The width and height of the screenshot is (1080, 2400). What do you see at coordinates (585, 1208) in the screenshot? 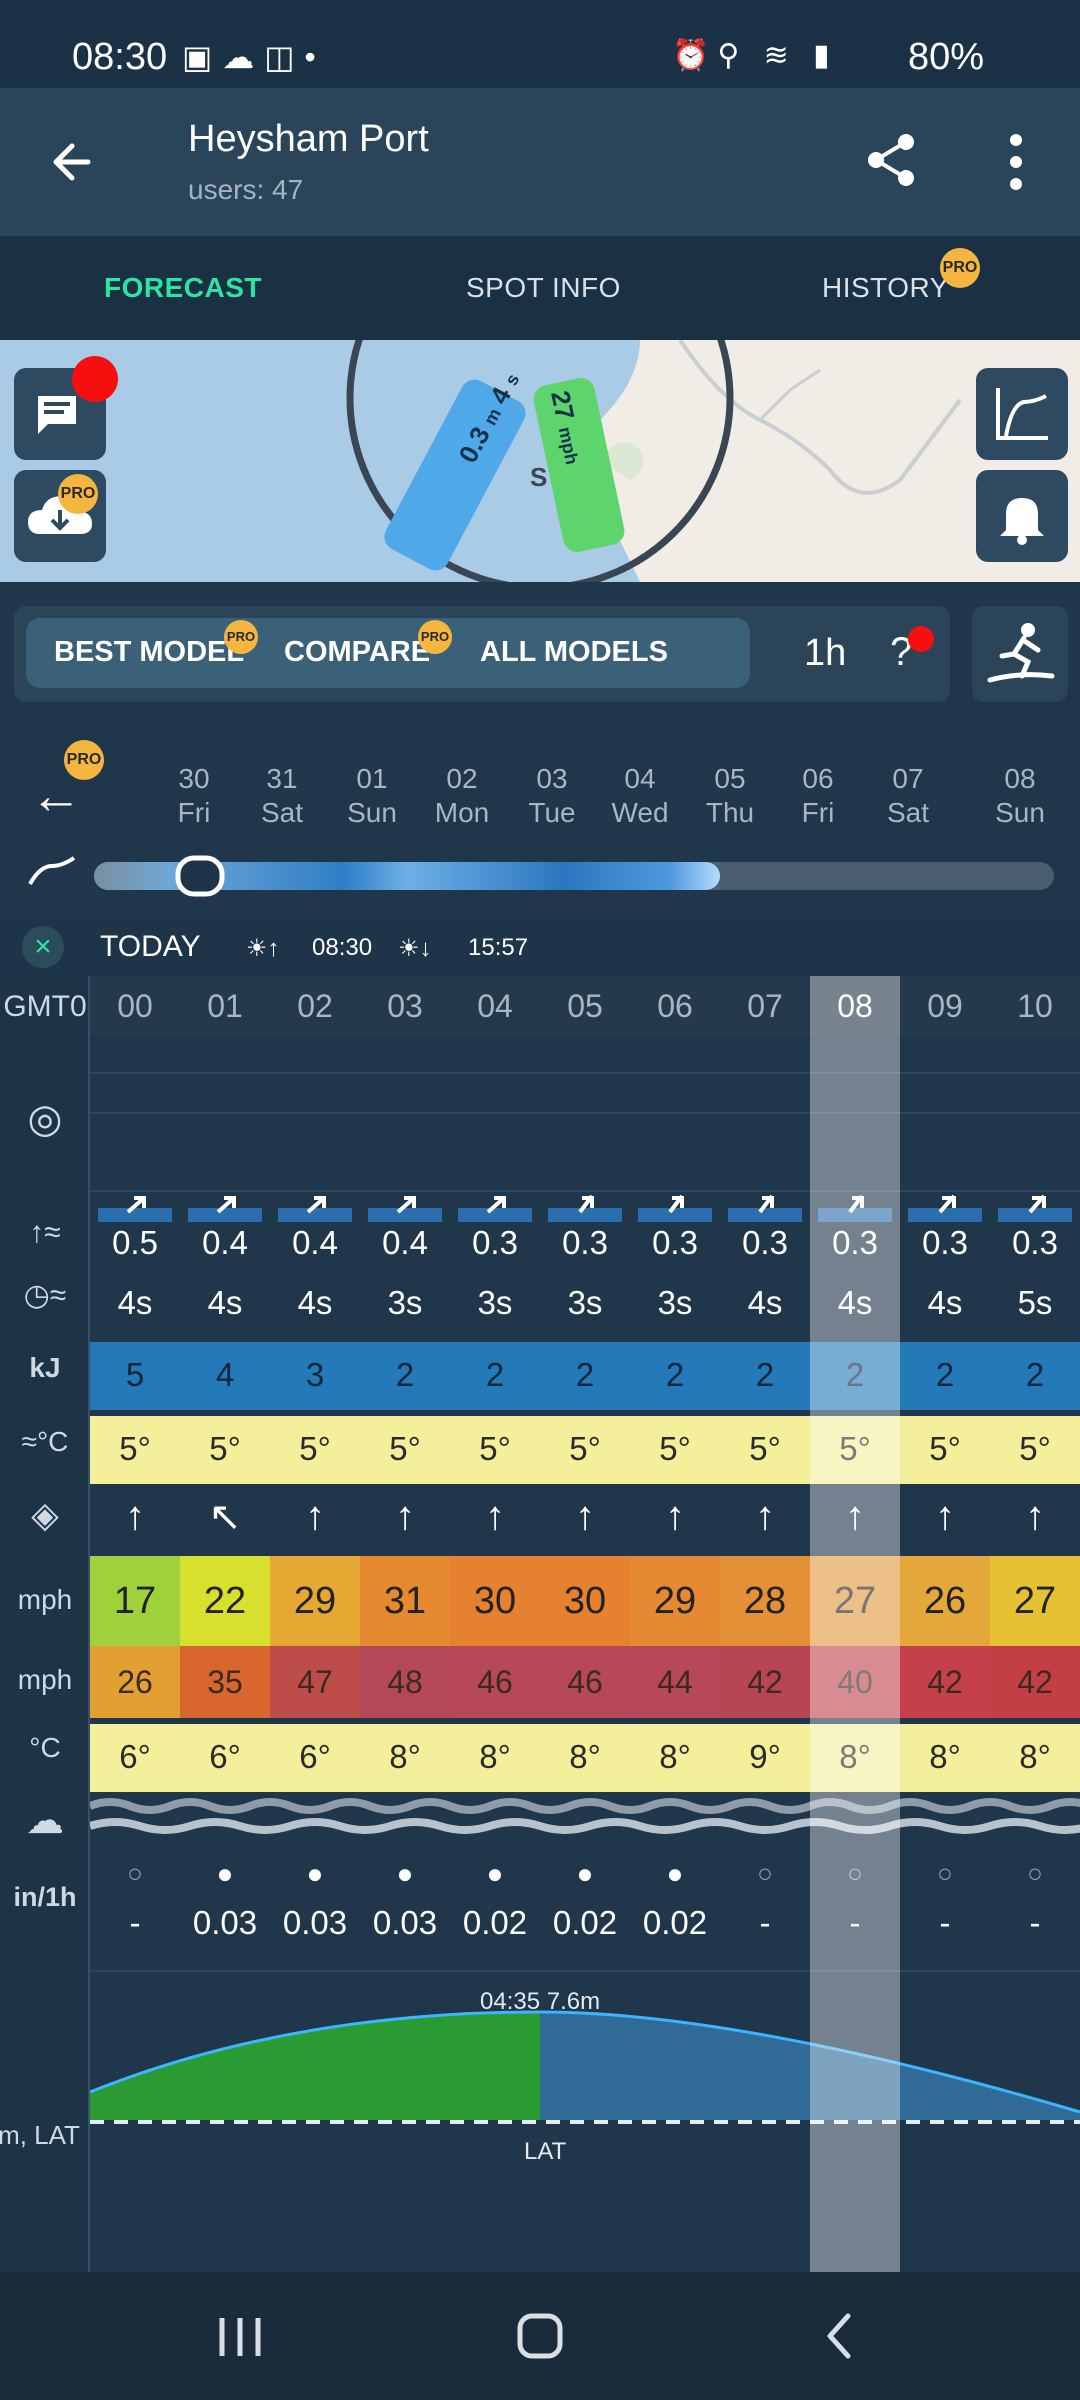
I see `swell-arrows` at bounding box center [585, 1208].